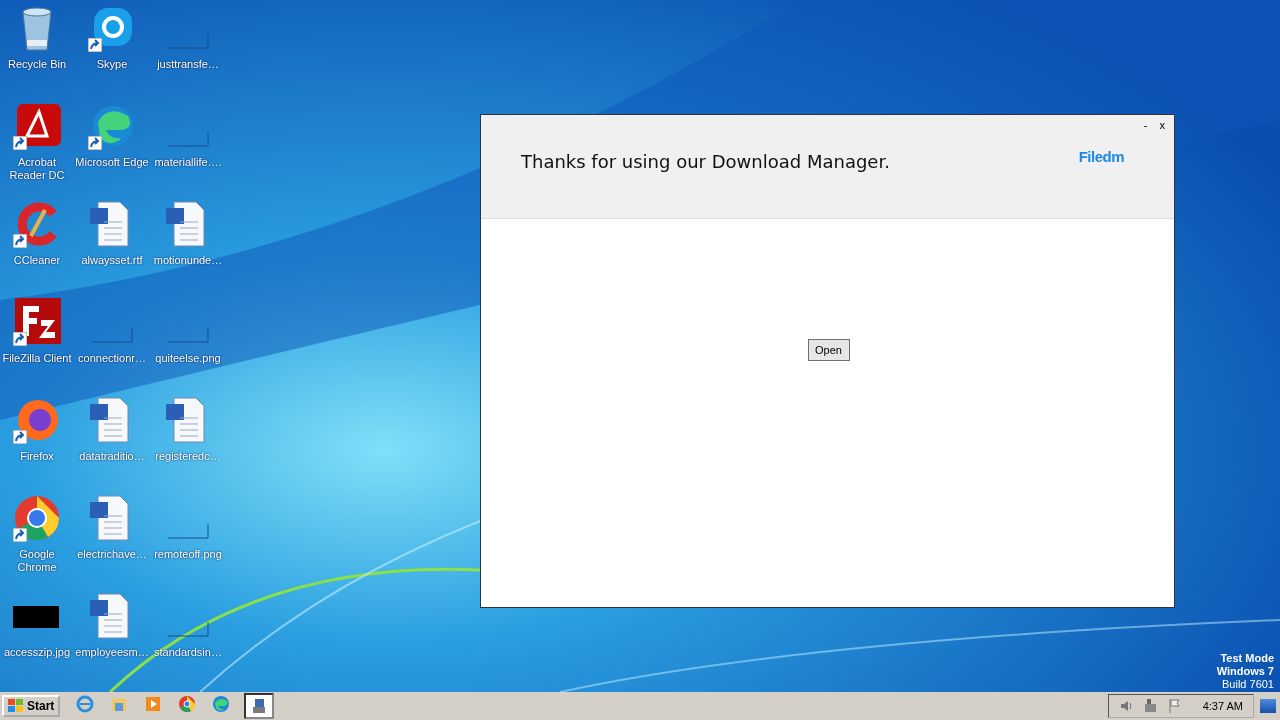 The height and width of the screenshot is (720, 1280). I want to click on logo: Filedm, so click(1101, 156).